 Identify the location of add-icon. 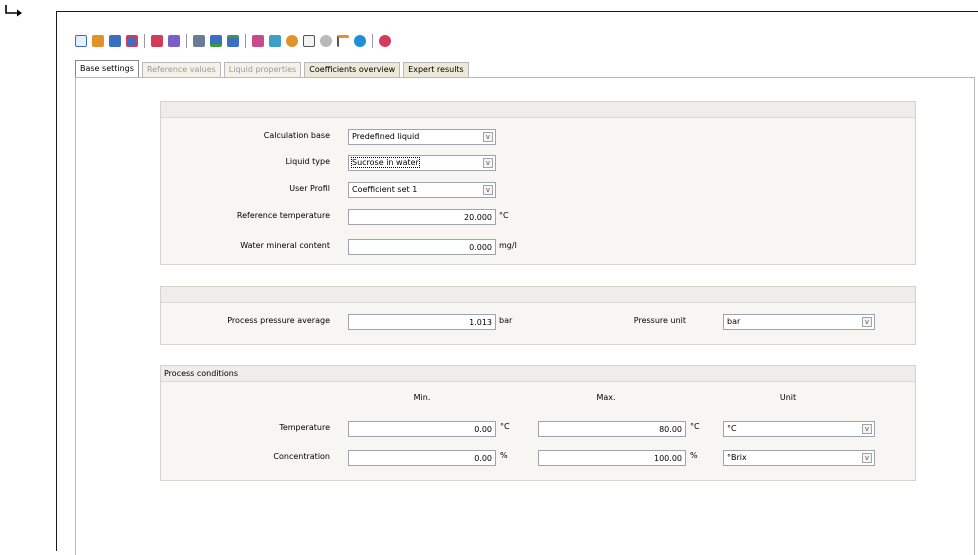
(292, 41).